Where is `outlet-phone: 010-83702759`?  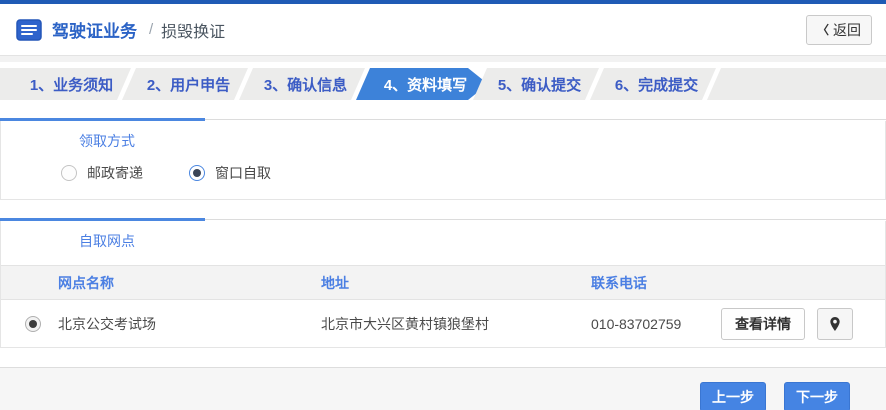 outlet-phone: 010-83702759 is located at coordinates (636, 323).